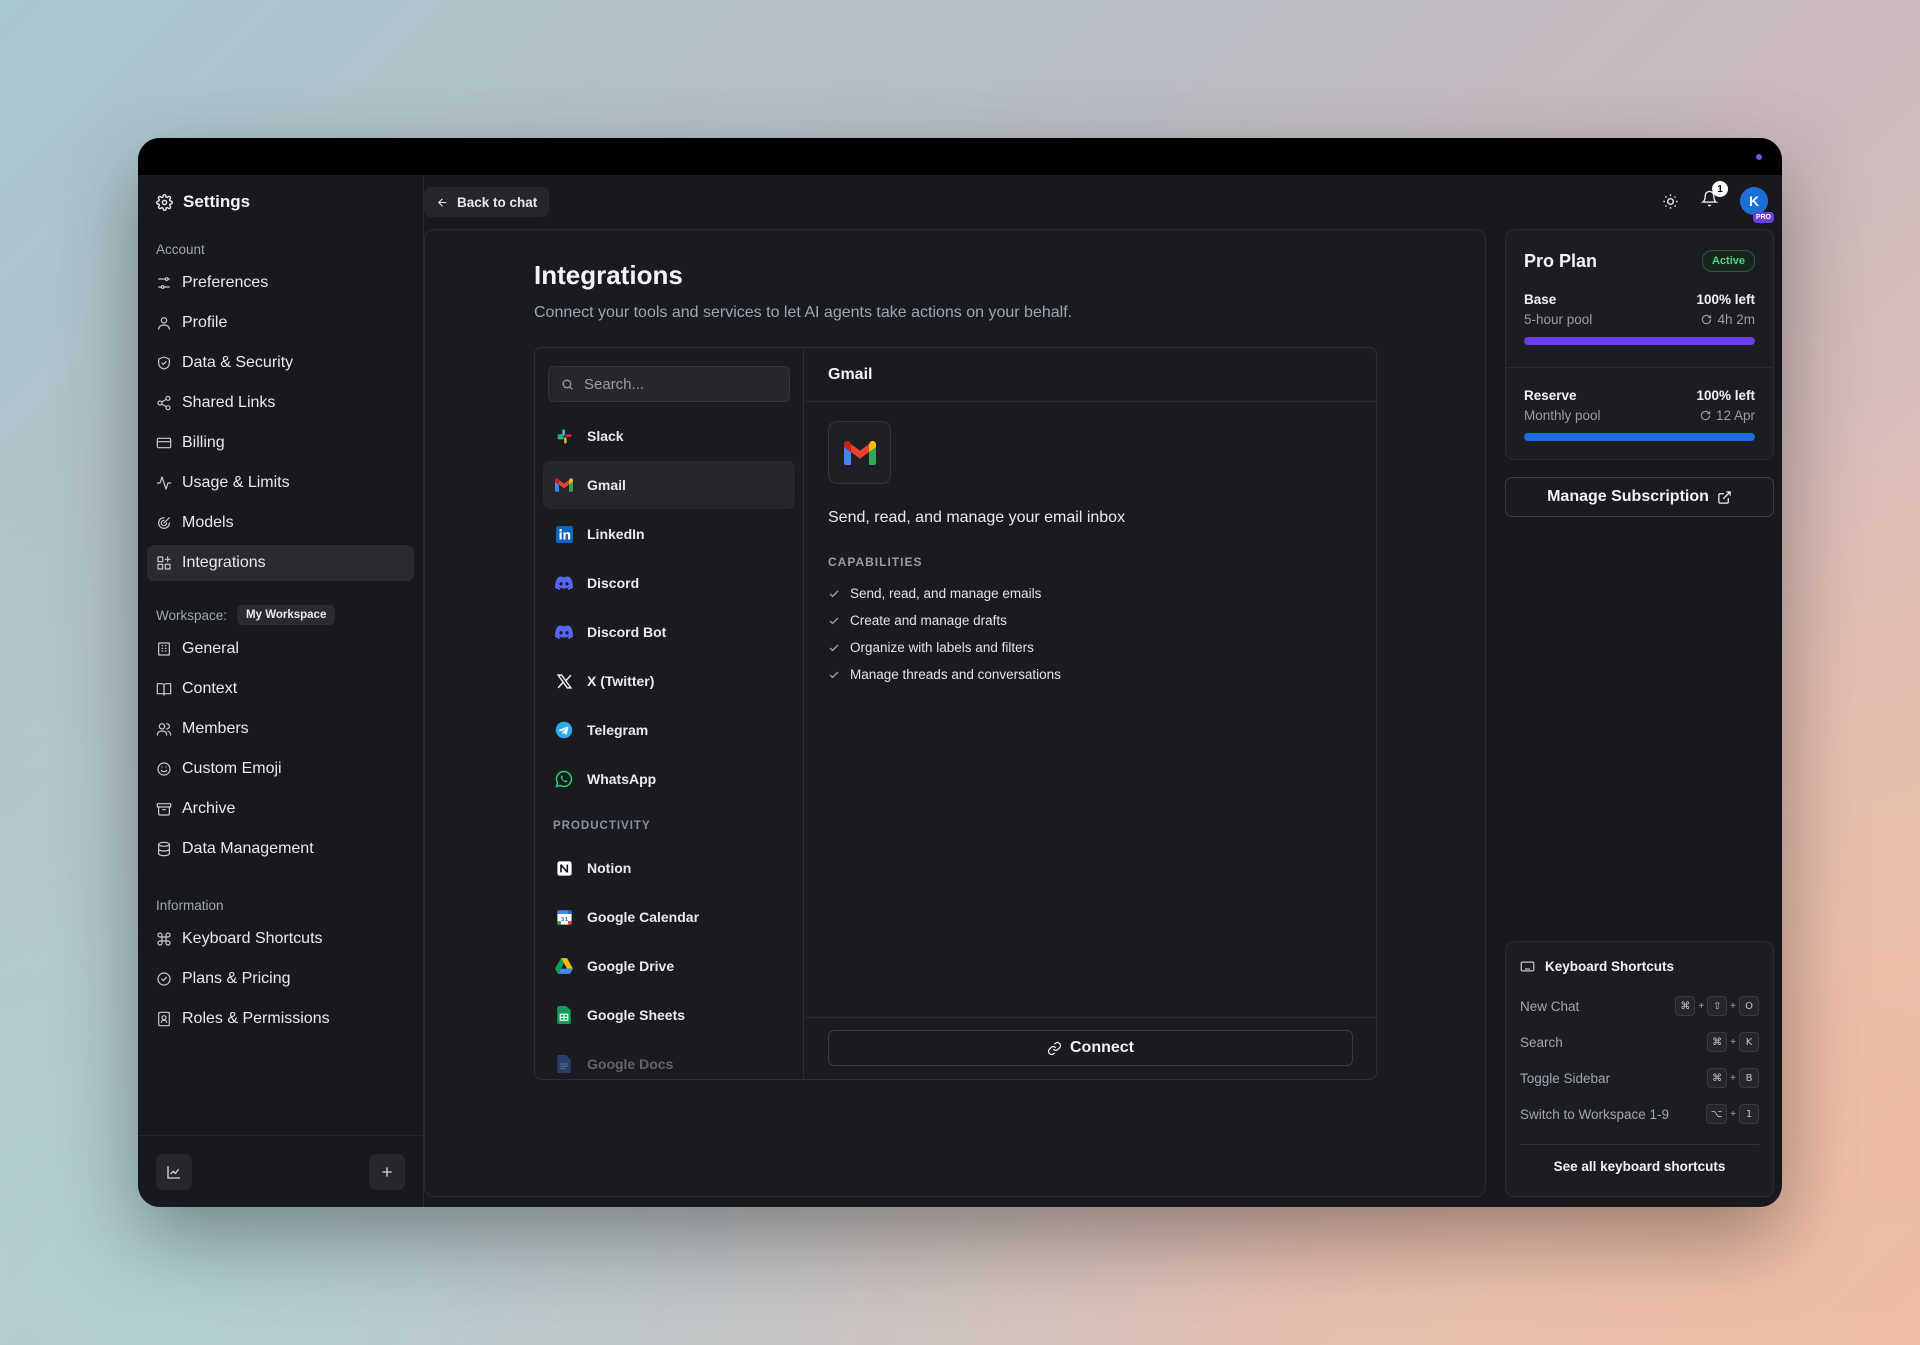 This screenshot has height=1345, width=1920. Describe the element at coordinates (669, 779) in the screenshot. I see `integration-item-whatsapp: WhatsApp` at that location.